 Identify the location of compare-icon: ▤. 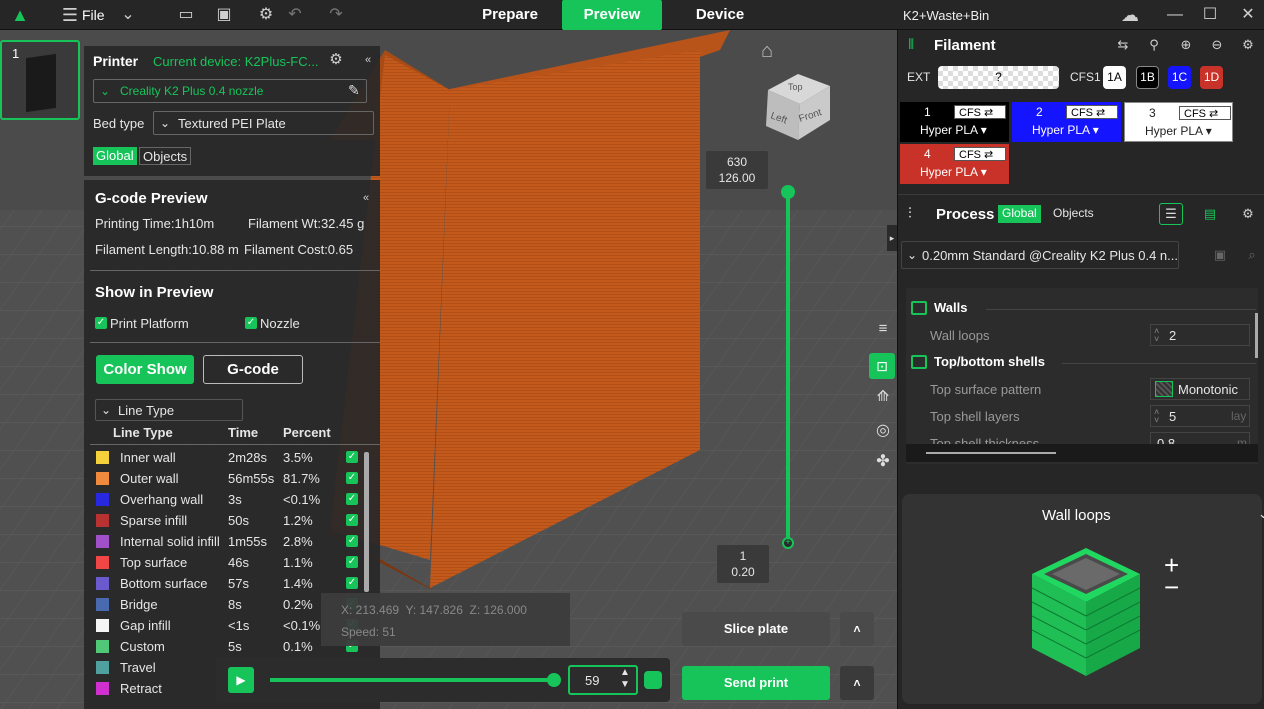
(1210, 214).